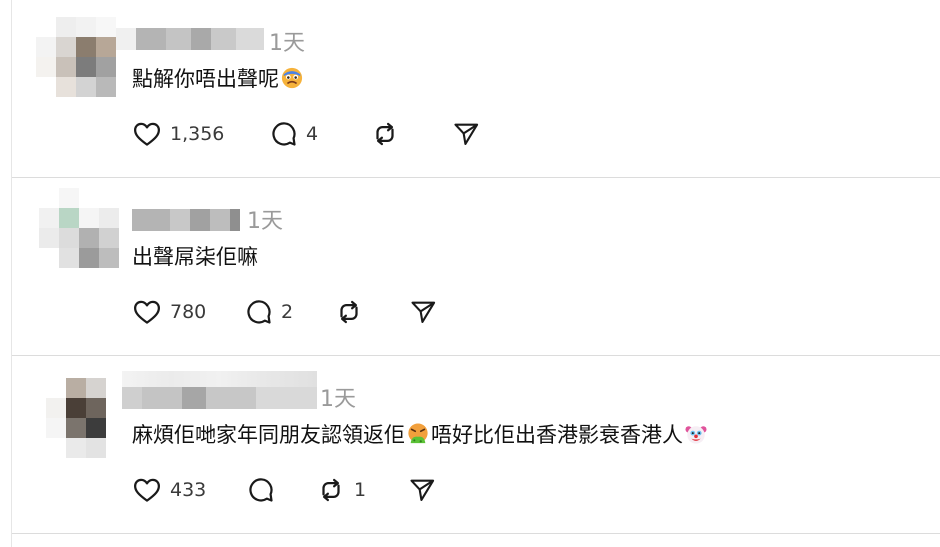 The image size is (940, 547). Describe the element at coordinates (696, 435) in the screenshot. I see `clown-face-emoji` at that location.